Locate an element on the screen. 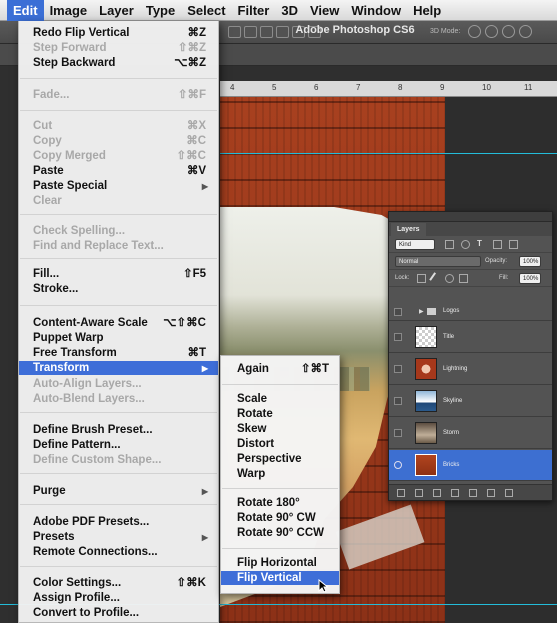  menu-item-copy-merged: Copy Merged ⇧⌘C is located at coordinates (118, 156).